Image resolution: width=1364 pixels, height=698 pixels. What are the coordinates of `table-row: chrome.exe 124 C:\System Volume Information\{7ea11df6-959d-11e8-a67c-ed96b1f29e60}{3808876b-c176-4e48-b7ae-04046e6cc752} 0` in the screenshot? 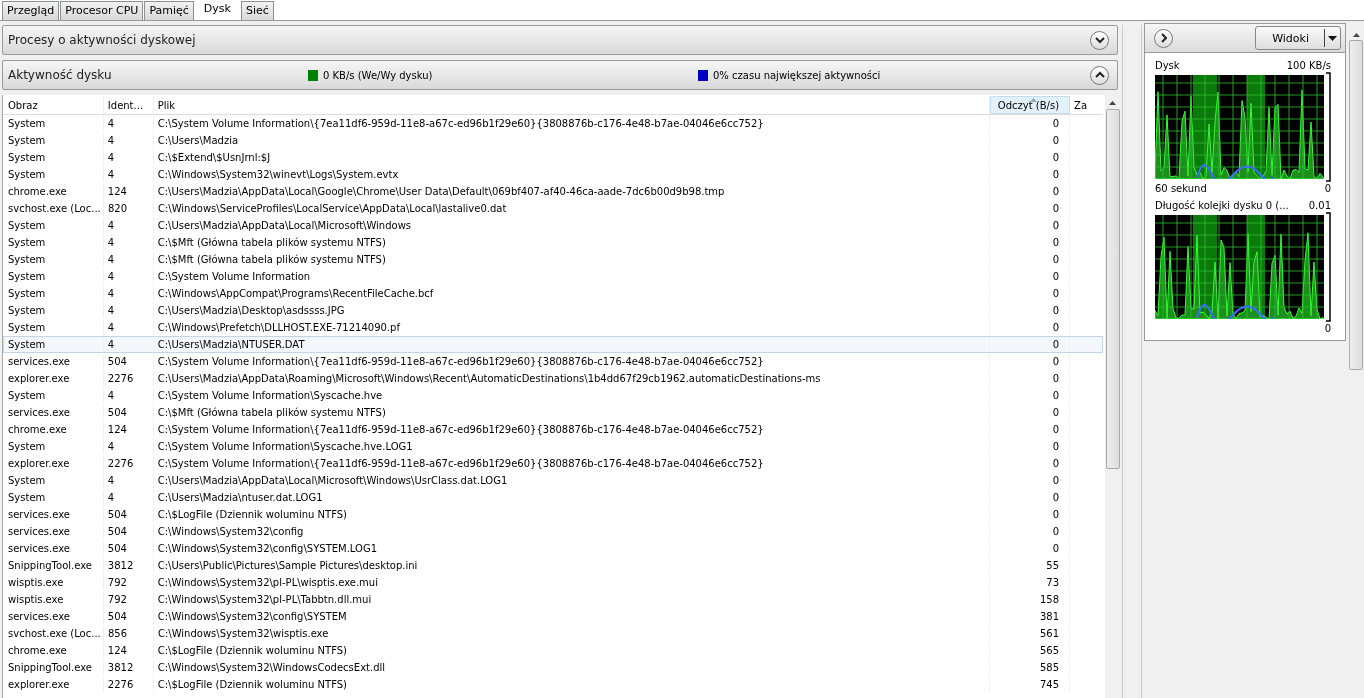 It's located at (553, 429).